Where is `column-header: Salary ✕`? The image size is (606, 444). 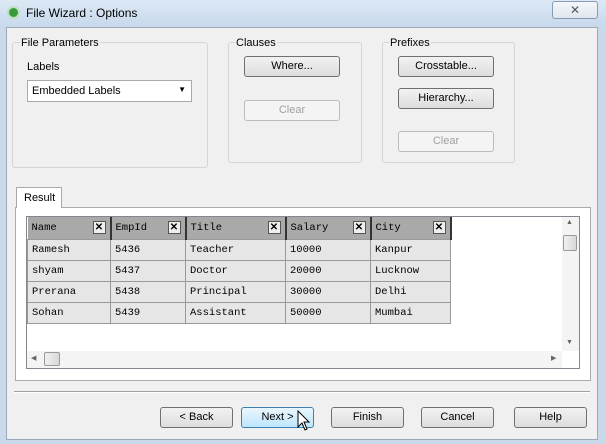
column-header: Salary ✕ is located at coordinates (328, 228).